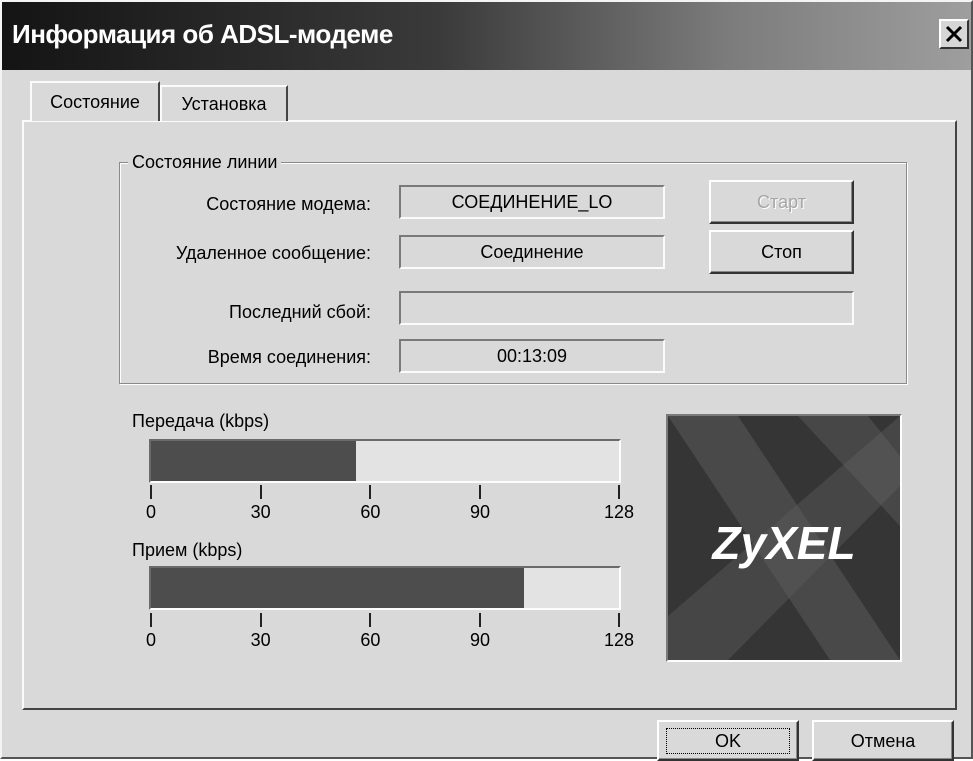  What do you see at coordinates (288, 204) in the screenshot?
I see `modem-state-label: Состояние модема:` at bounding box center [288, 204].